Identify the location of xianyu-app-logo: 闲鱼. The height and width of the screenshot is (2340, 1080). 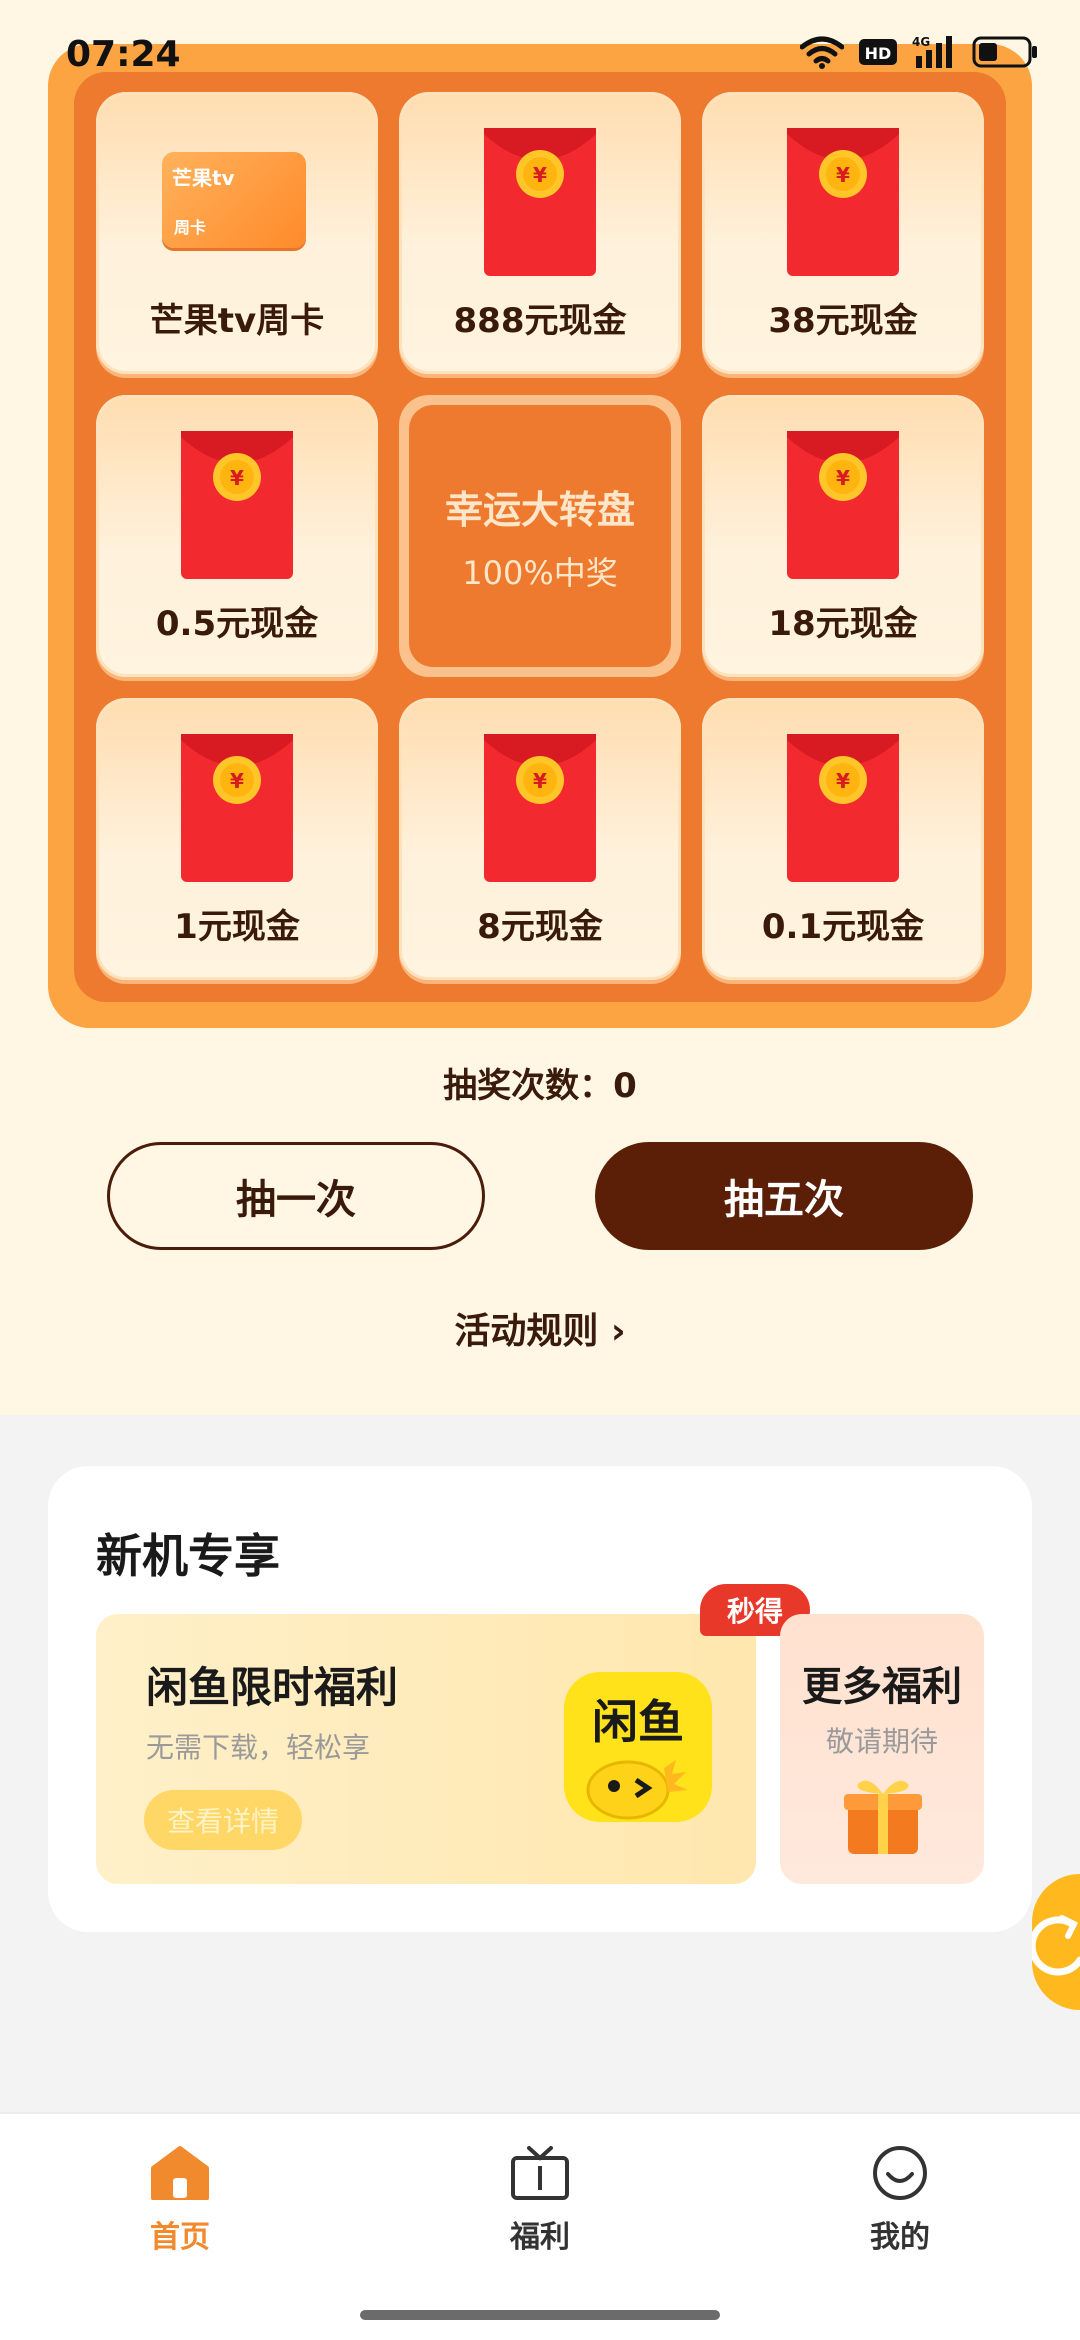
(638, 1747).